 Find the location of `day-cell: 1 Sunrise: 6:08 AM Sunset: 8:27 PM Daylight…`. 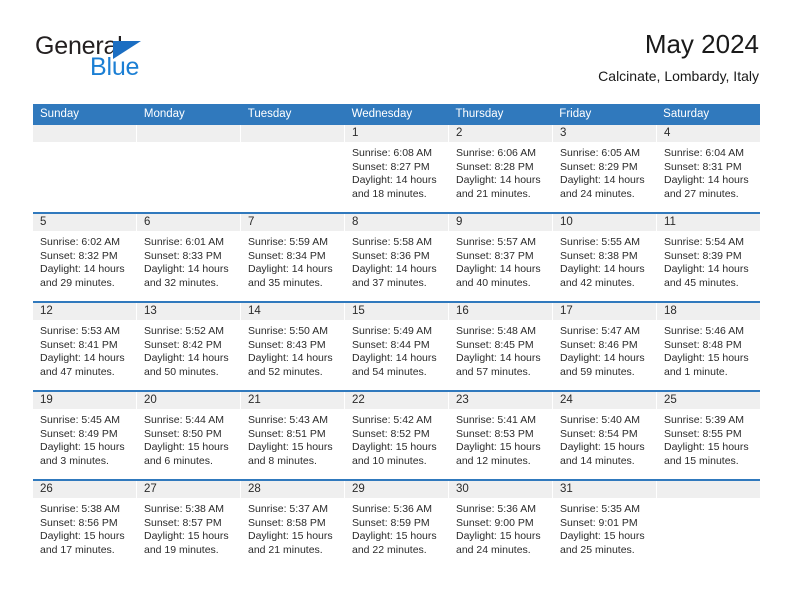

day-cell: 1 Sunrise: 6:08 AM Sunset: 8:27 PM Daylight… is located at coordinates (397, 168).